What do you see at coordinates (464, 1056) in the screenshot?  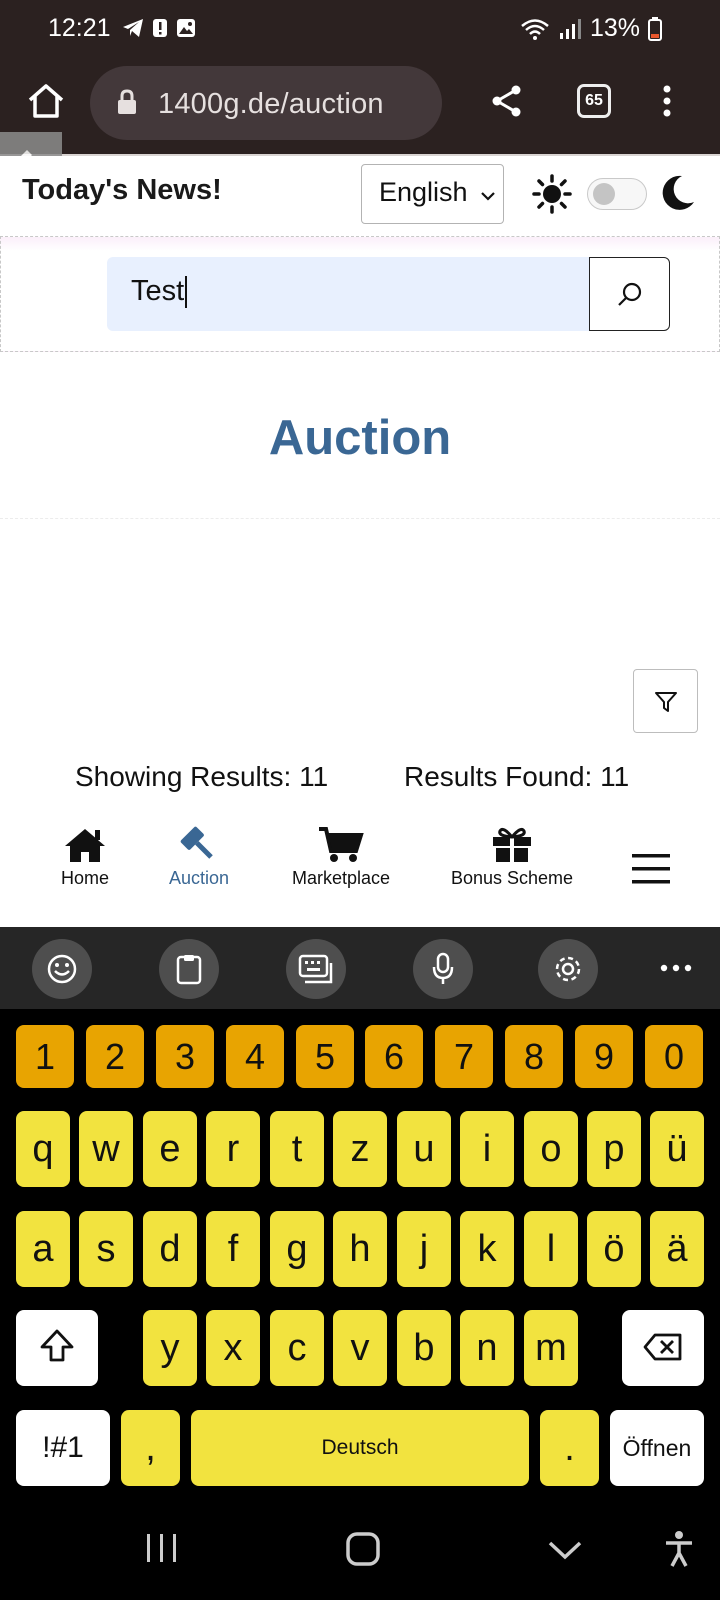 I see `key-7: 7` at bounding box center [464, 1056].